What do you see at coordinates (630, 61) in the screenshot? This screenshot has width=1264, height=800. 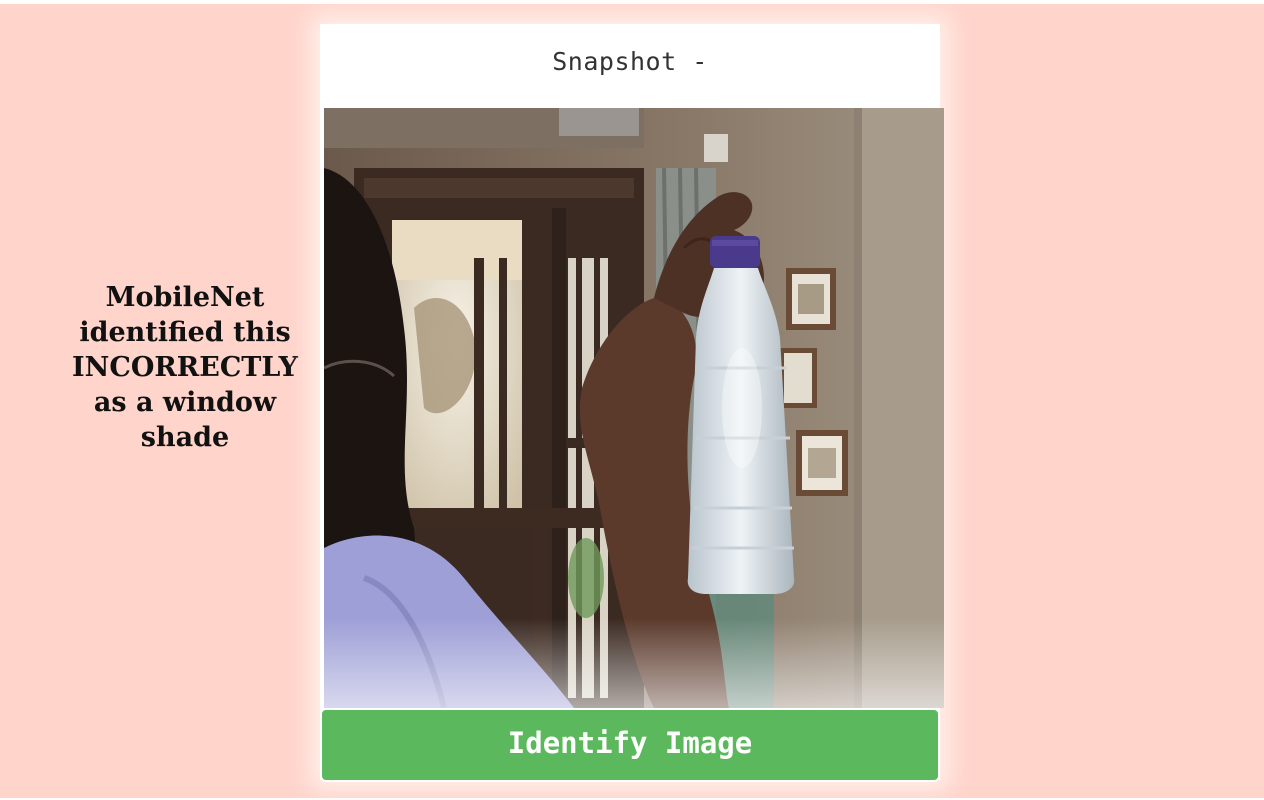 I see `snapshot-title: Snapshot -` at bounding box center [630, 61].